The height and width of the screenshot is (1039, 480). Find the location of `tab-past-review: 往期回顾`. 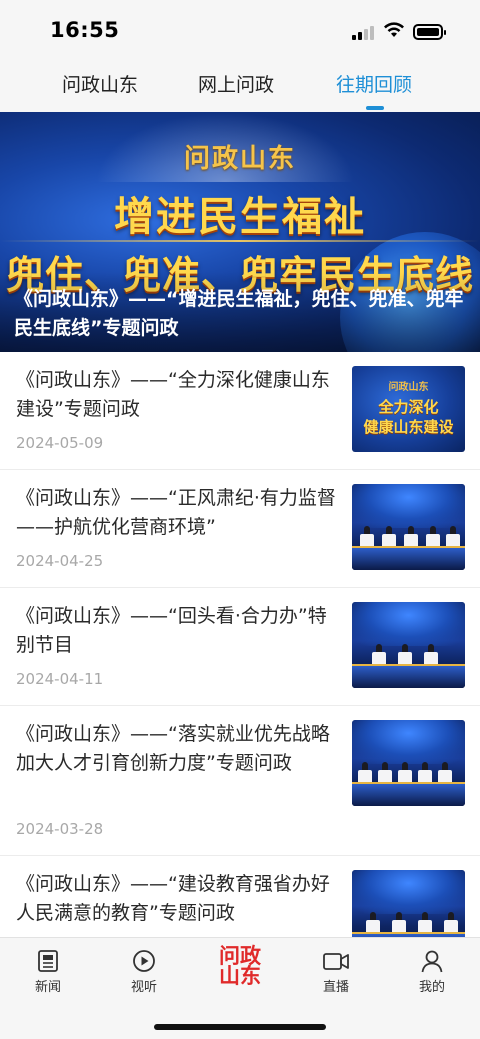

tab-past-review: 往期回顾 is located at coordinates (374, 83).